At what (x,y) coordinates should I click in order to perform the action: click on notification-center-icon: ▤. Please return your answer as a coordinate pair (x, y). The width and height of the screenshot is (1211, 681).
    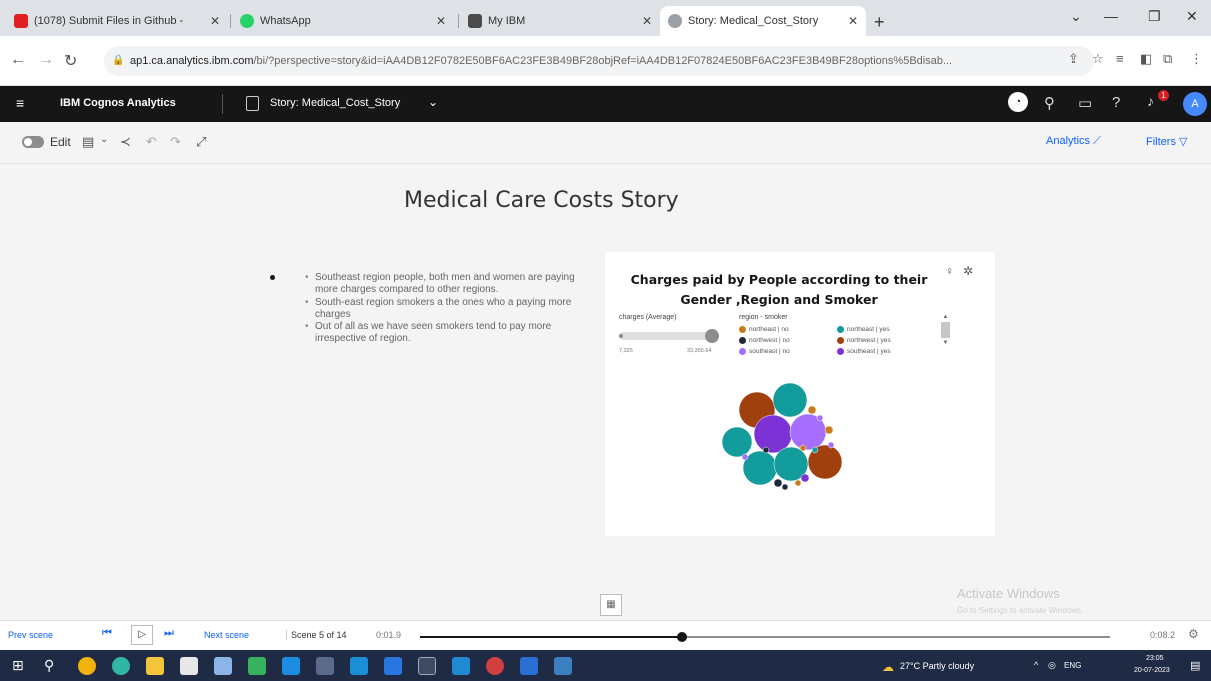
    Looking at the image, I should click on (1195, 665).